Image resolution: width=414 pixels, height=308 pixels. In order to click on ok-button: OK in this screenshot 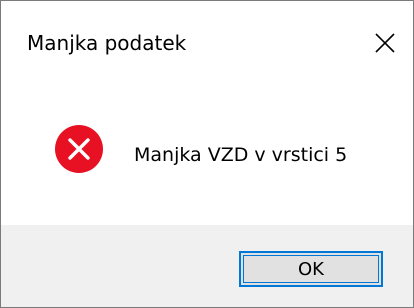, I will do `click(311, 269)`.